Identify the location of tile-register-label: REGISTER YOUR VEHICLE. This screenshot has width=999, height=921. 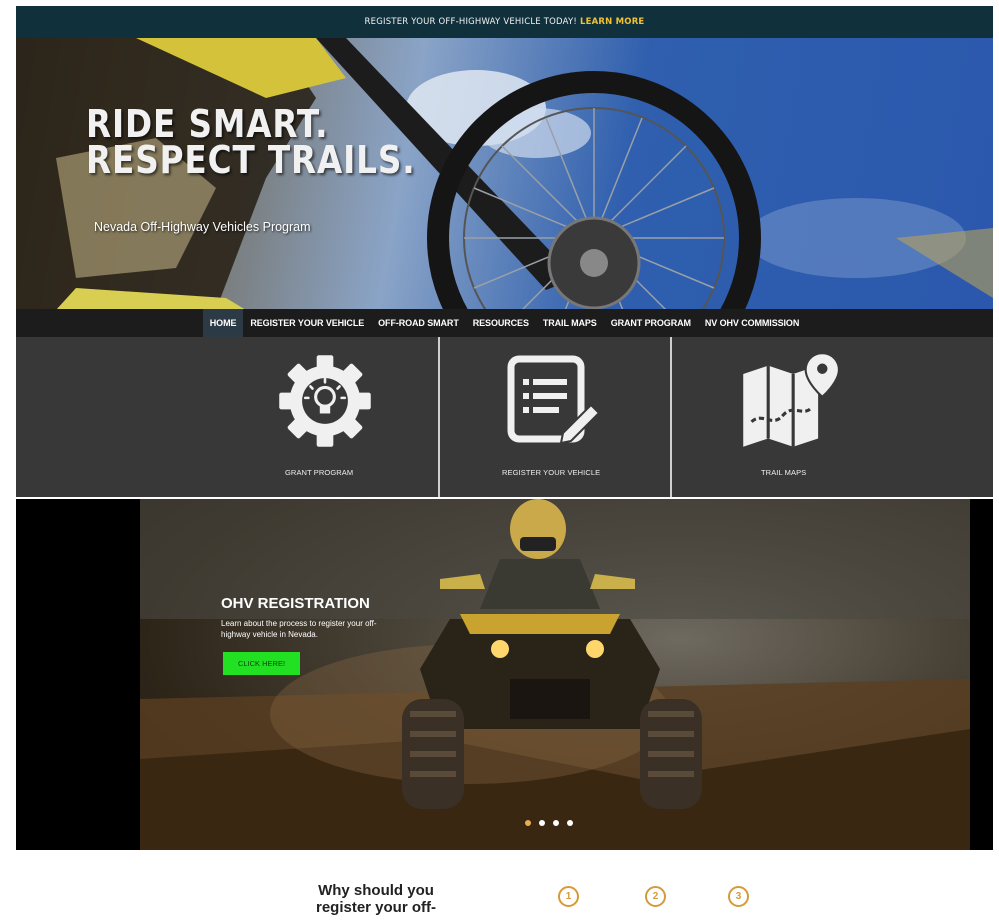
(551, 472).